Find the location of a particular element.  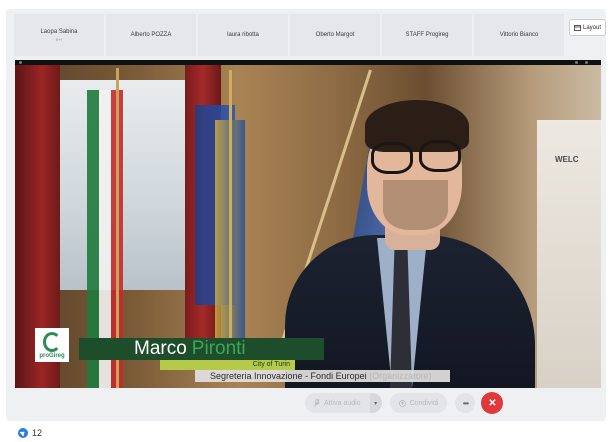

participant-name: Alberto POZZA is located at coordinates (151, 35).